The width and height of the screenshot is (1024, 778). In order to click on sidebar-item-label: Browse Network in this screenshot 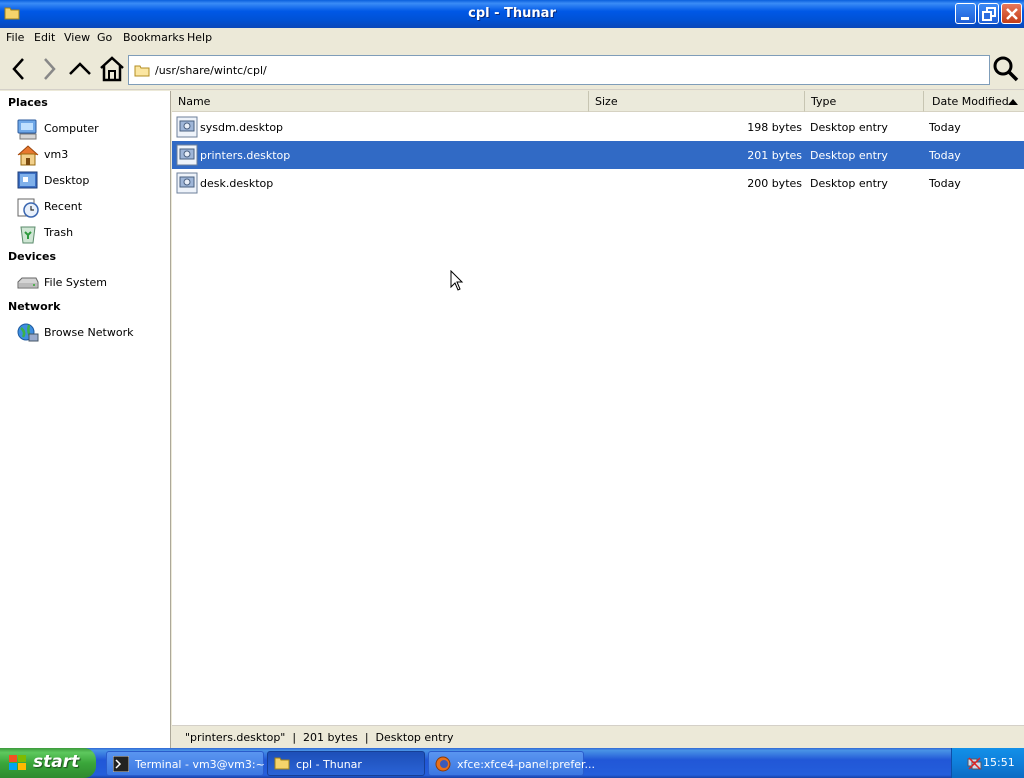, I will do `click(89, 332)`.